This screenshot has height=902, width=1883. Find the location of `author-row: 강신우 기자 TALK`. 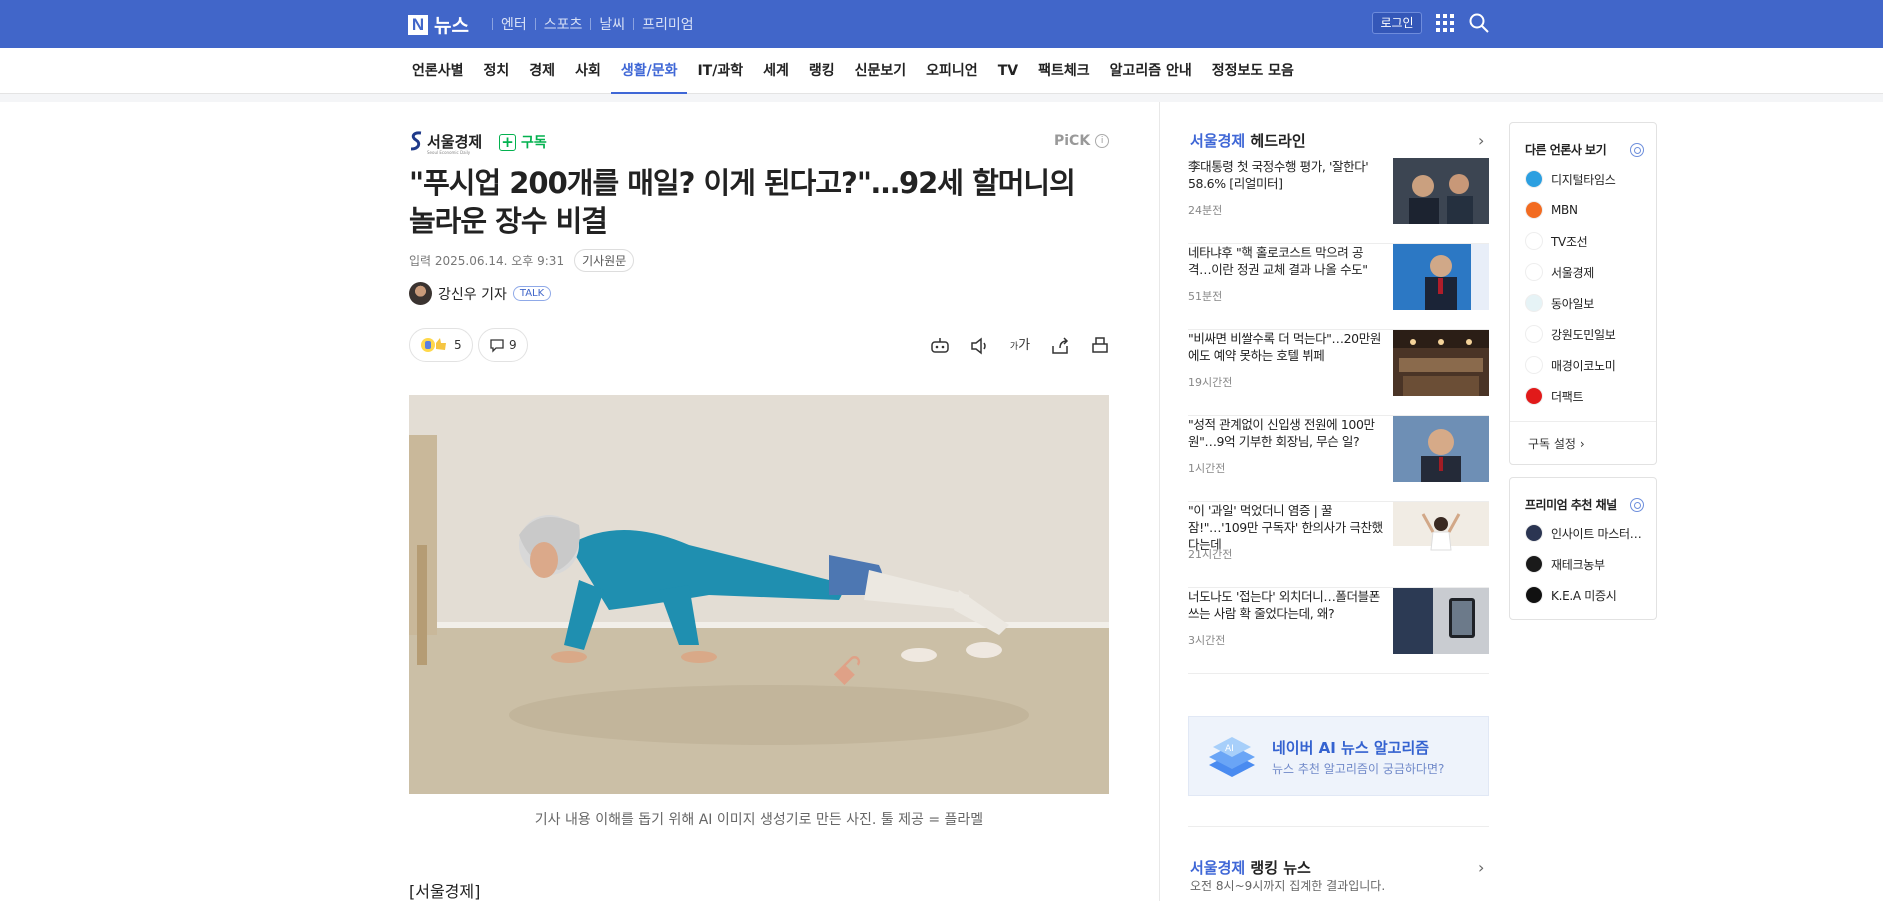

author-row: 강신우 기자 TALK is located at coordinates (480, 293).